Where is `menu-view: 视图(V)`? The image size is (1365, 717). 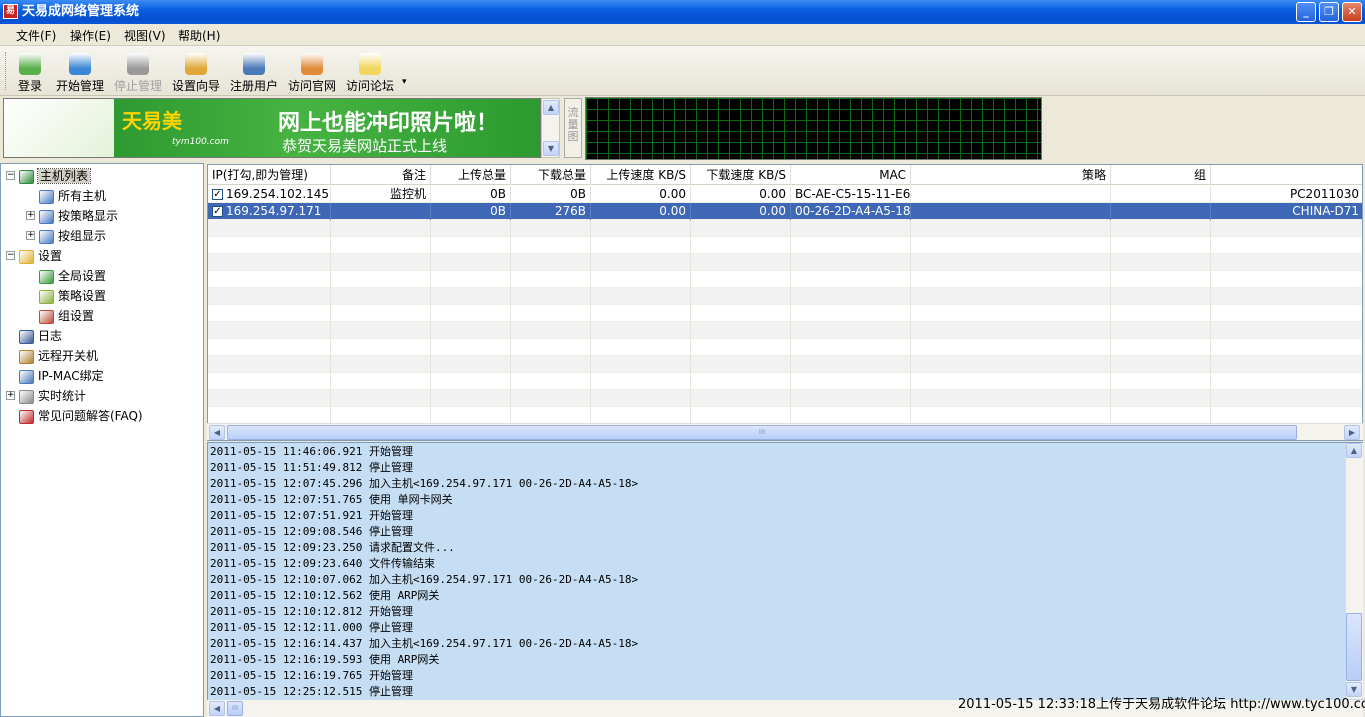
menu-view: 视图(V) is located at coordinates (145, 35).